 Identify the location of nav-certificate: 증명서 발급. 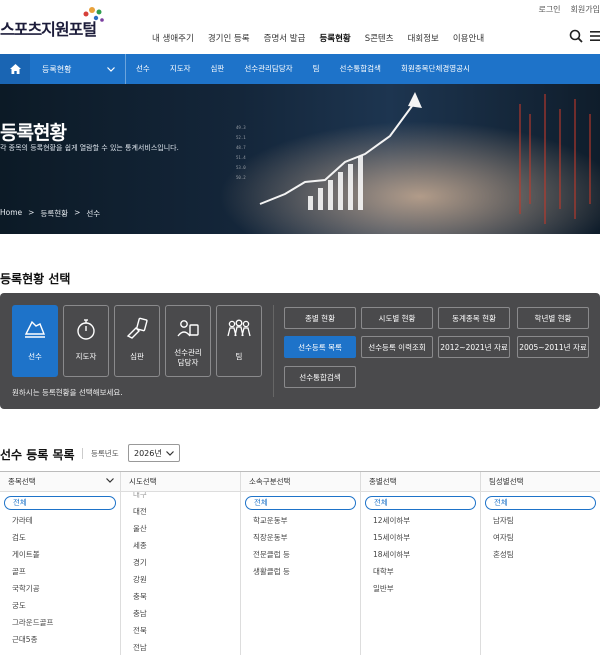
(285, 39).